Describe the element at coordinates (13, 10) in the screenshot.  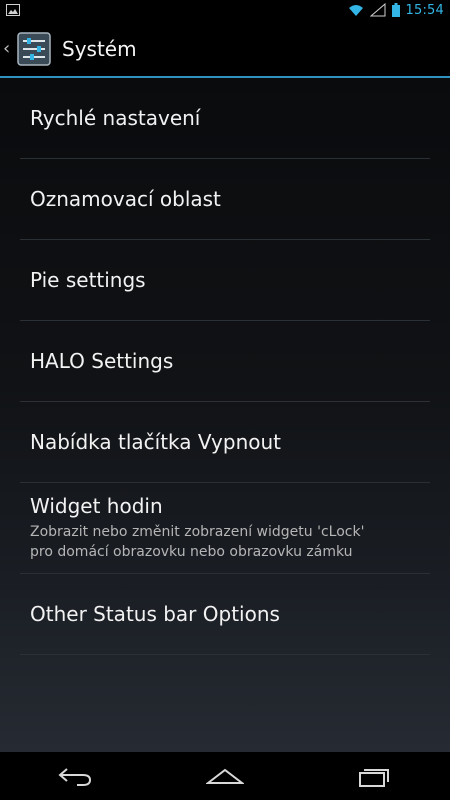
I see `image-notification-icon` at that location.